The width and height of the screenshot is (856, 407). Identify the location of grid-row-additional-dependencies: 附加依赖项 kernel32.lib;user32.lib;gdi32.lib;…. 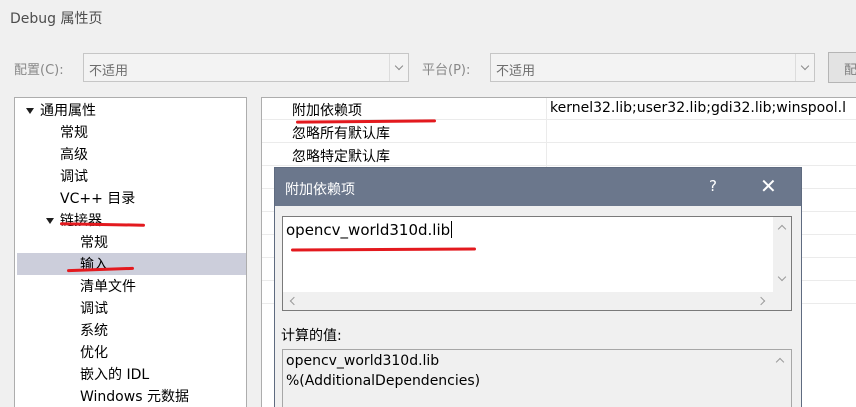
(559, 109).